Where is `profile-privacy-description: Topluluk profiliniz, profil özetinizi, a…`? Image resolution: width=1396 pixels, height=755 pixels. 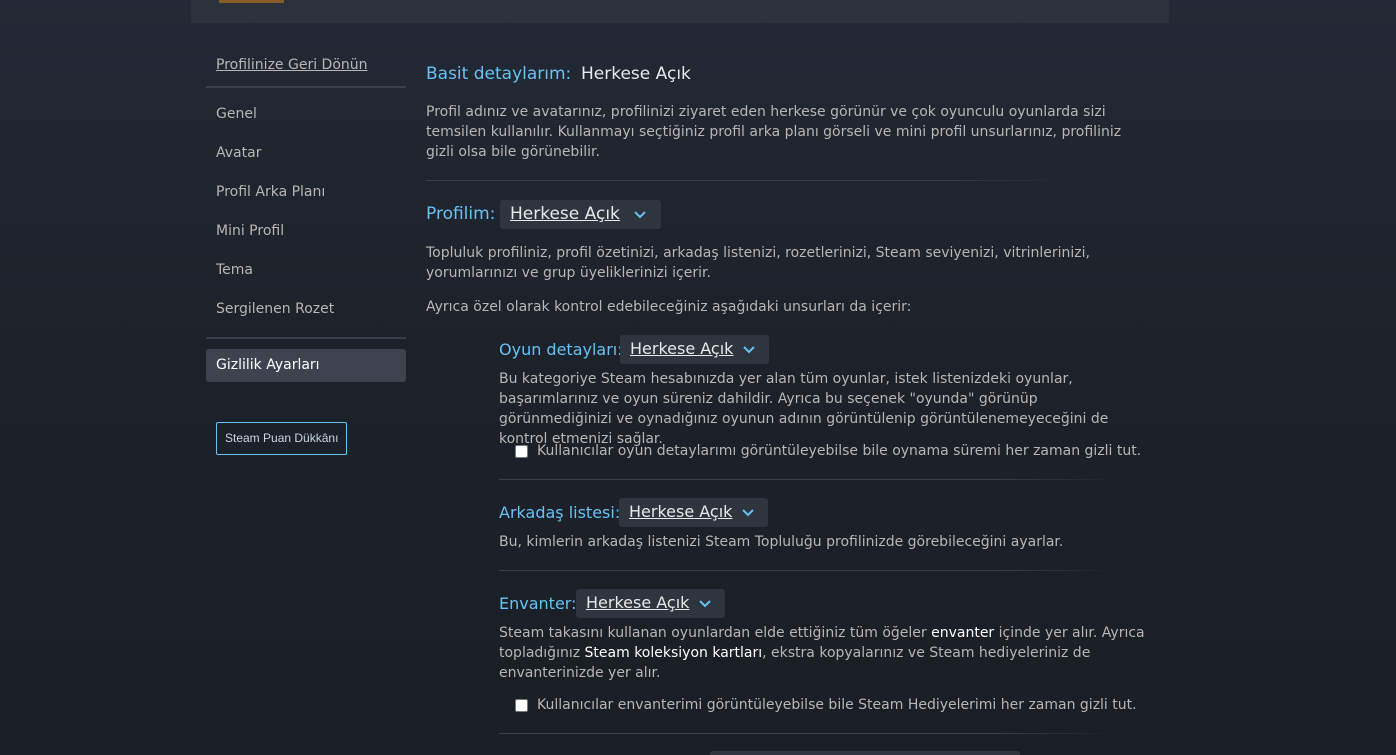
profile-privacy-description: Topluluk profiliniz, profil özetinizi, a… is located at coordinates (758, 263).